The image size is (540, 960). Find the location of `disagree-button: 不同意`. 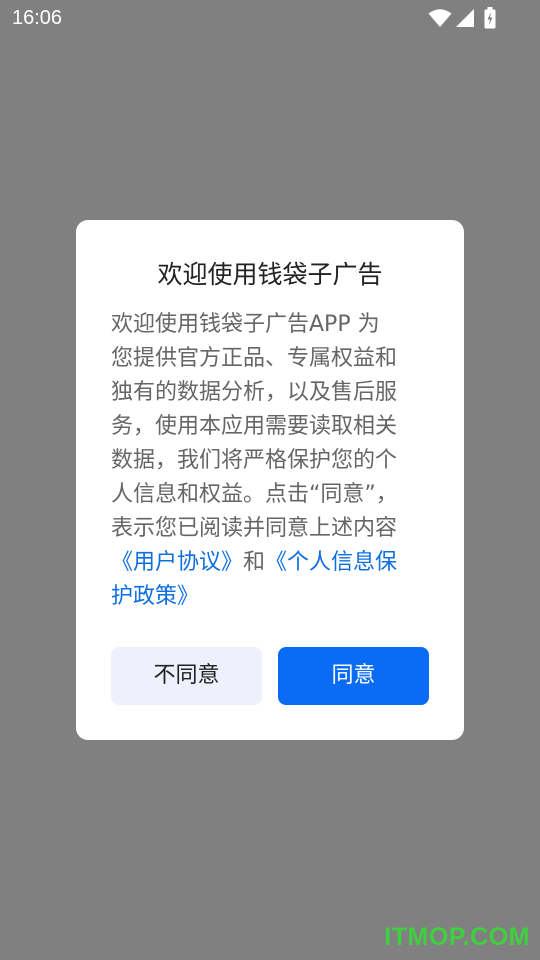

disagree-button: 不同意 is located at coordinates (186, 676).